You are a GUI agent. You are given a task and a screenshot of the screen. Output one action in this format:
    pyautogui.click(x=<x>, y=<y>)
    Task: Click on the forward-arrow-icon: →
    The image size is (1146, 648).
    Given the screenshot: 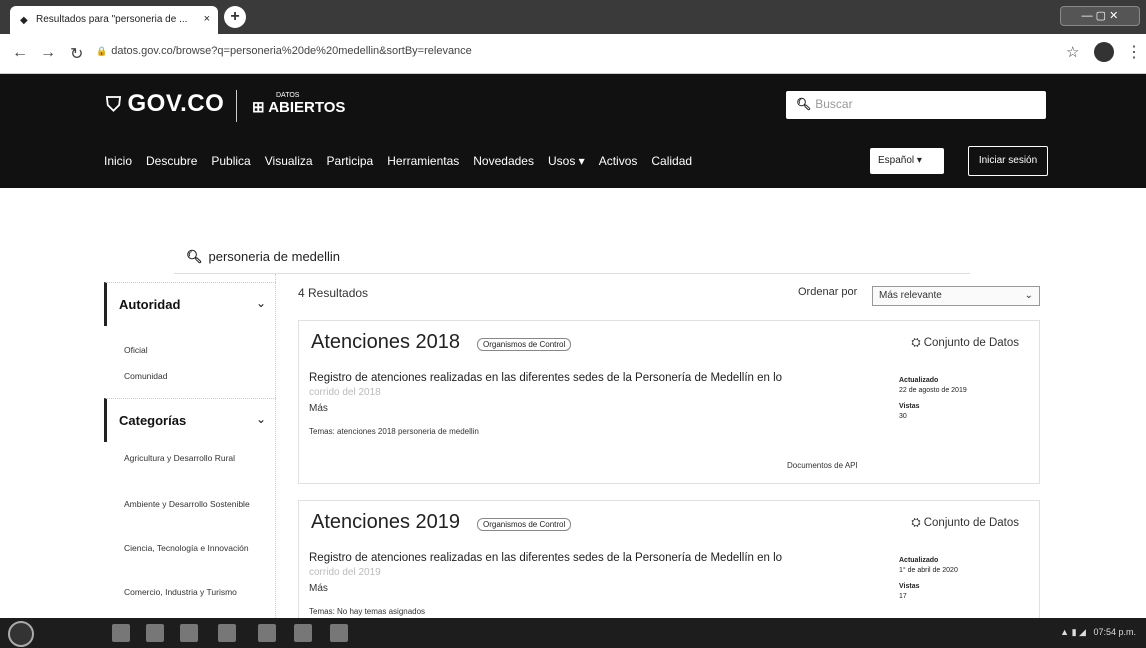 What is the action you would take?
    pyautogui.click(x=48, y=53)
    